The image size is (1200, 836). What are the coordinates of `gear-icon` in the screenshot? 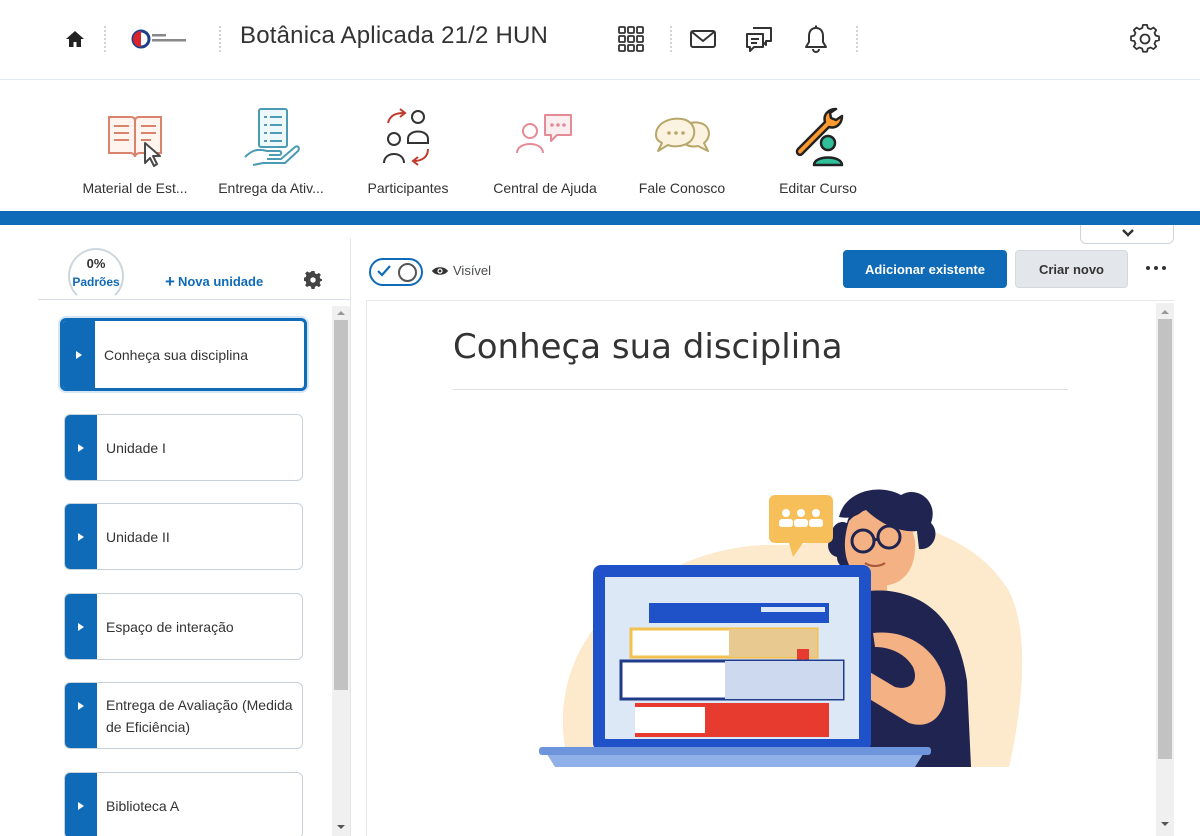 It's located at (313, 280).